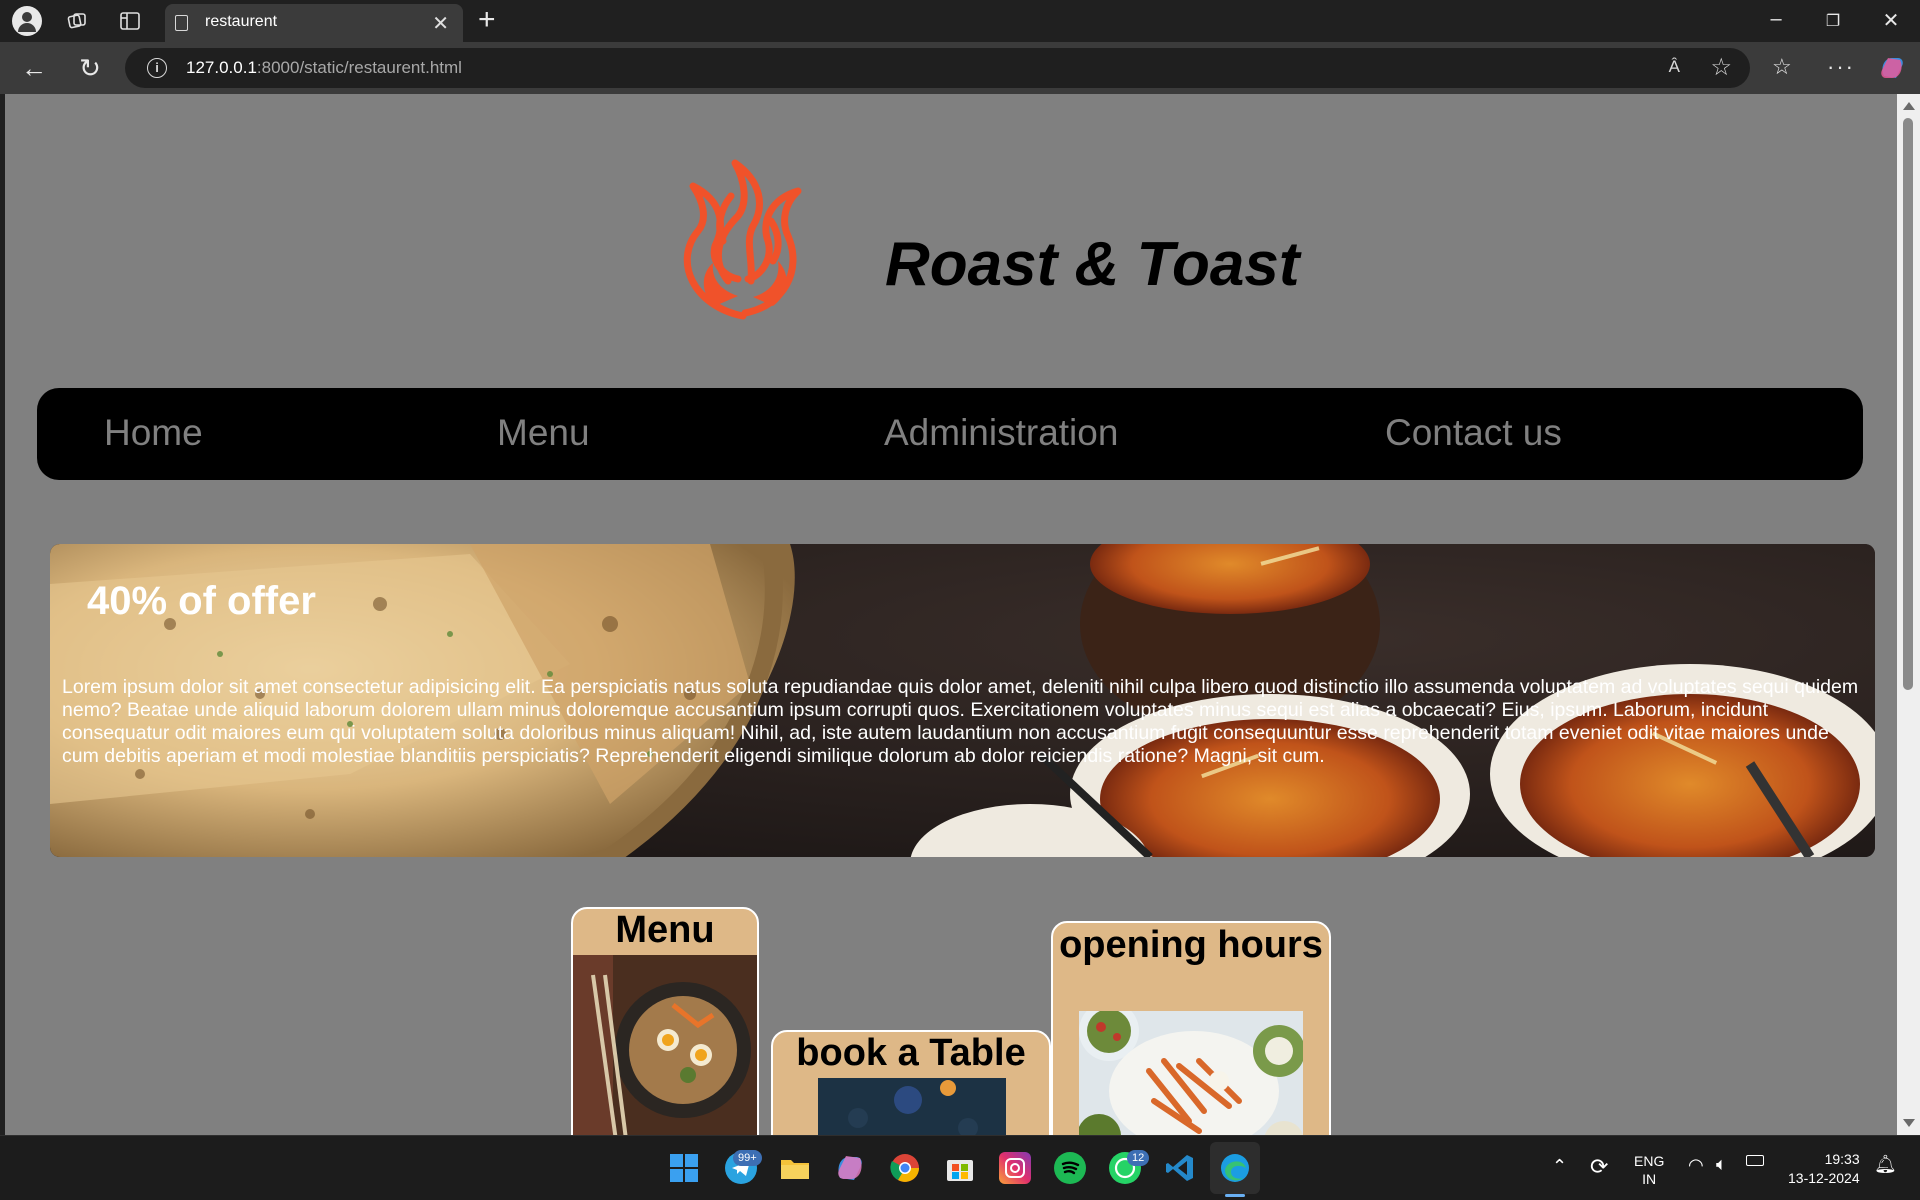 The width and height of the screenshot is (1920, 1200). What do you see at coordinates (960, 21) in the screenshot?
I see `browser-title-bar: restaurent ✕ + – ❐ ✕` at bounding box center [960, 21].